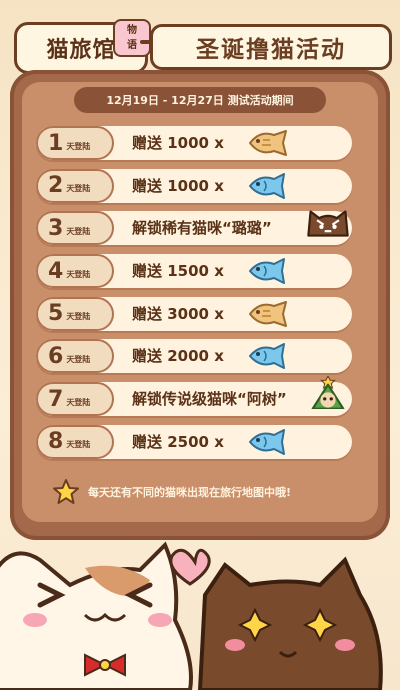  I want to click on day-badge: 7 天登陆, so click(75, 399).